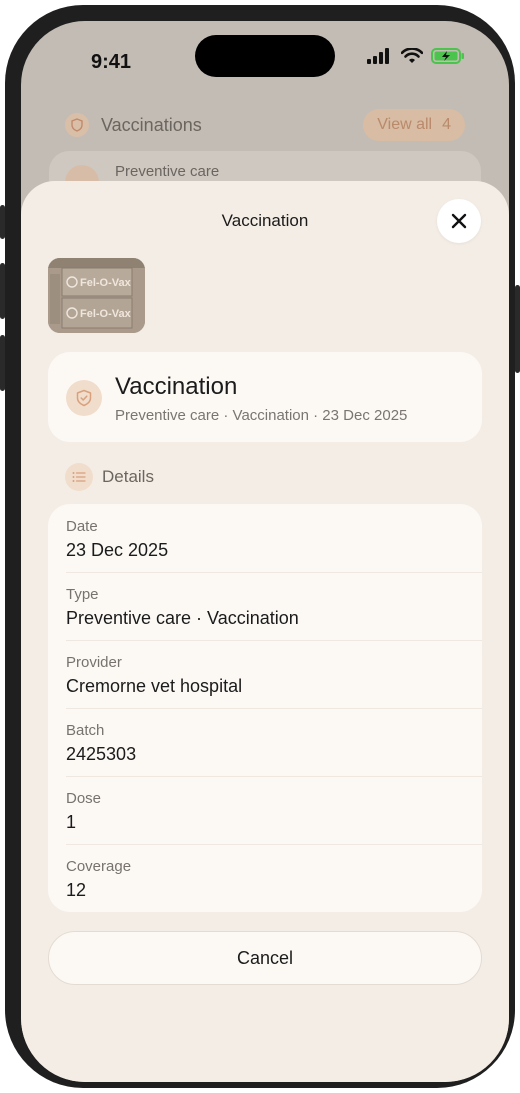  Describe the element at coordinates (85, 730) in the screenshot. I see `detail-label: Batch` at that location.